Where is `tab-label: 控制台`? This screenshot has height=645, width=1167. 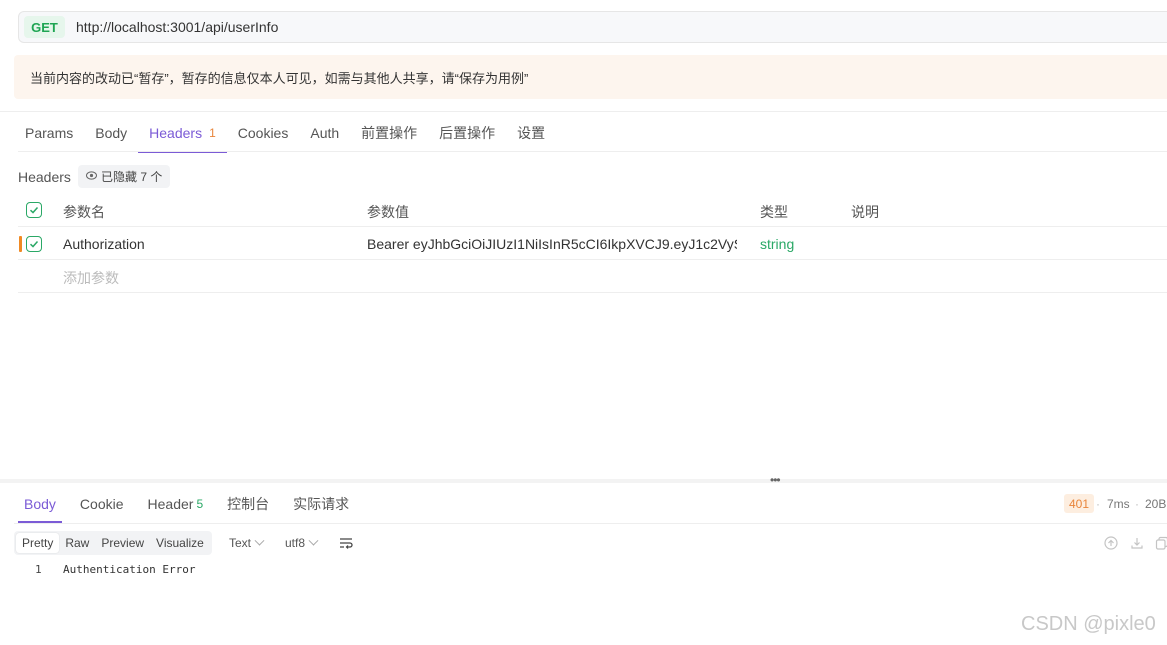
tab-label: 控制台 is located at coordinates (248, 504).